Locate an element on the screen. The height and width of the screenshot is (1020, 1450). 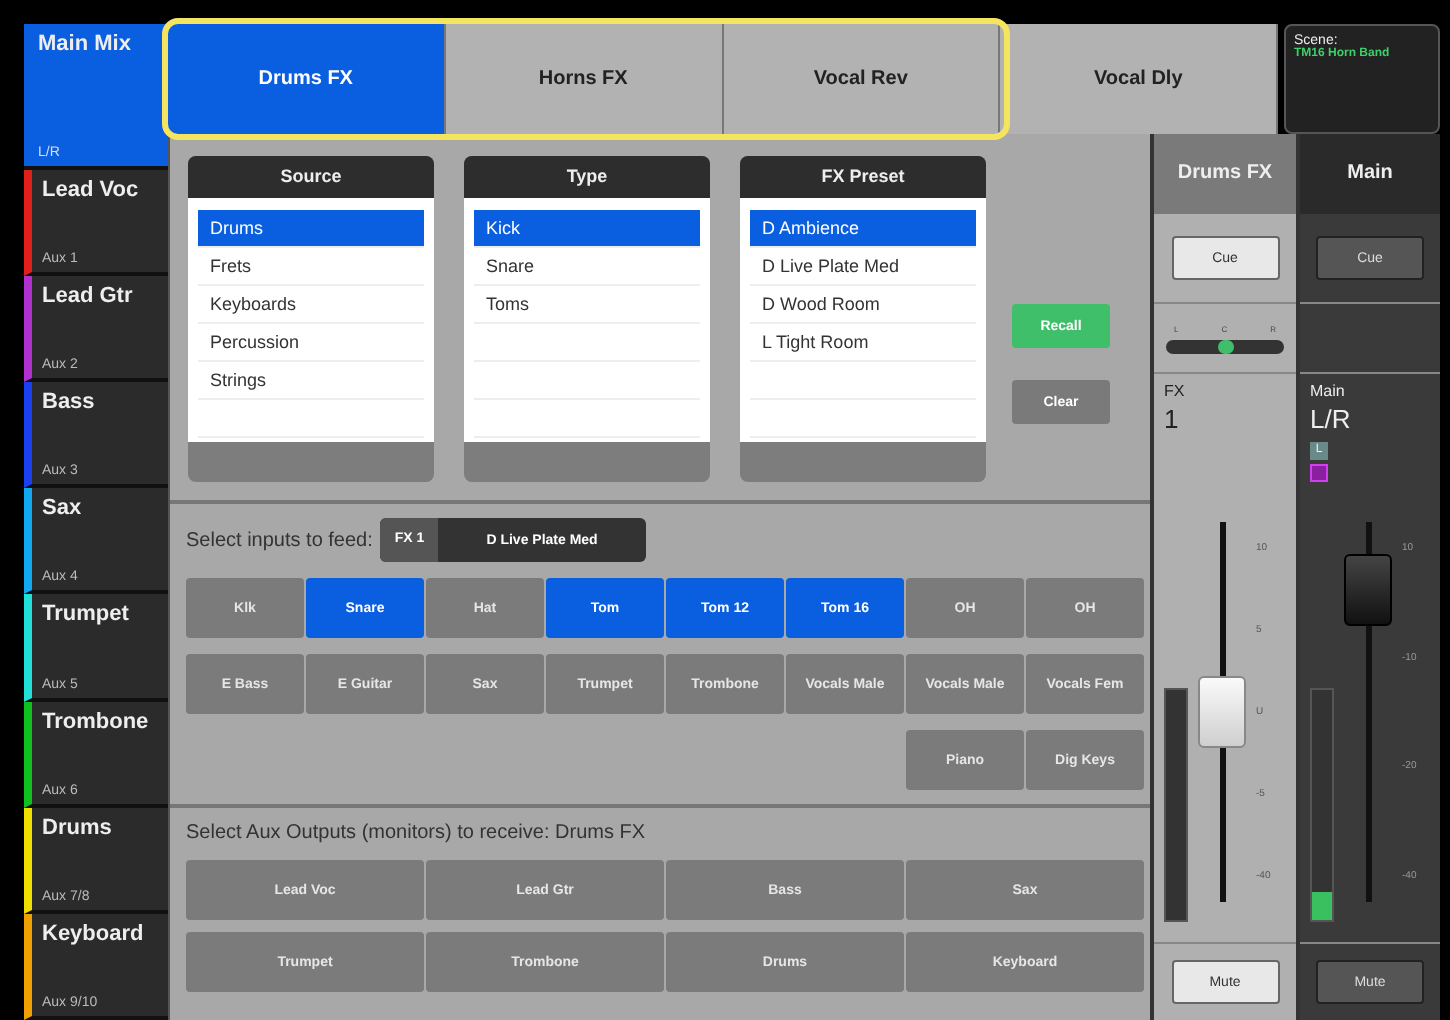
list-item: L Tight Room is located at coordinates (863, 343).